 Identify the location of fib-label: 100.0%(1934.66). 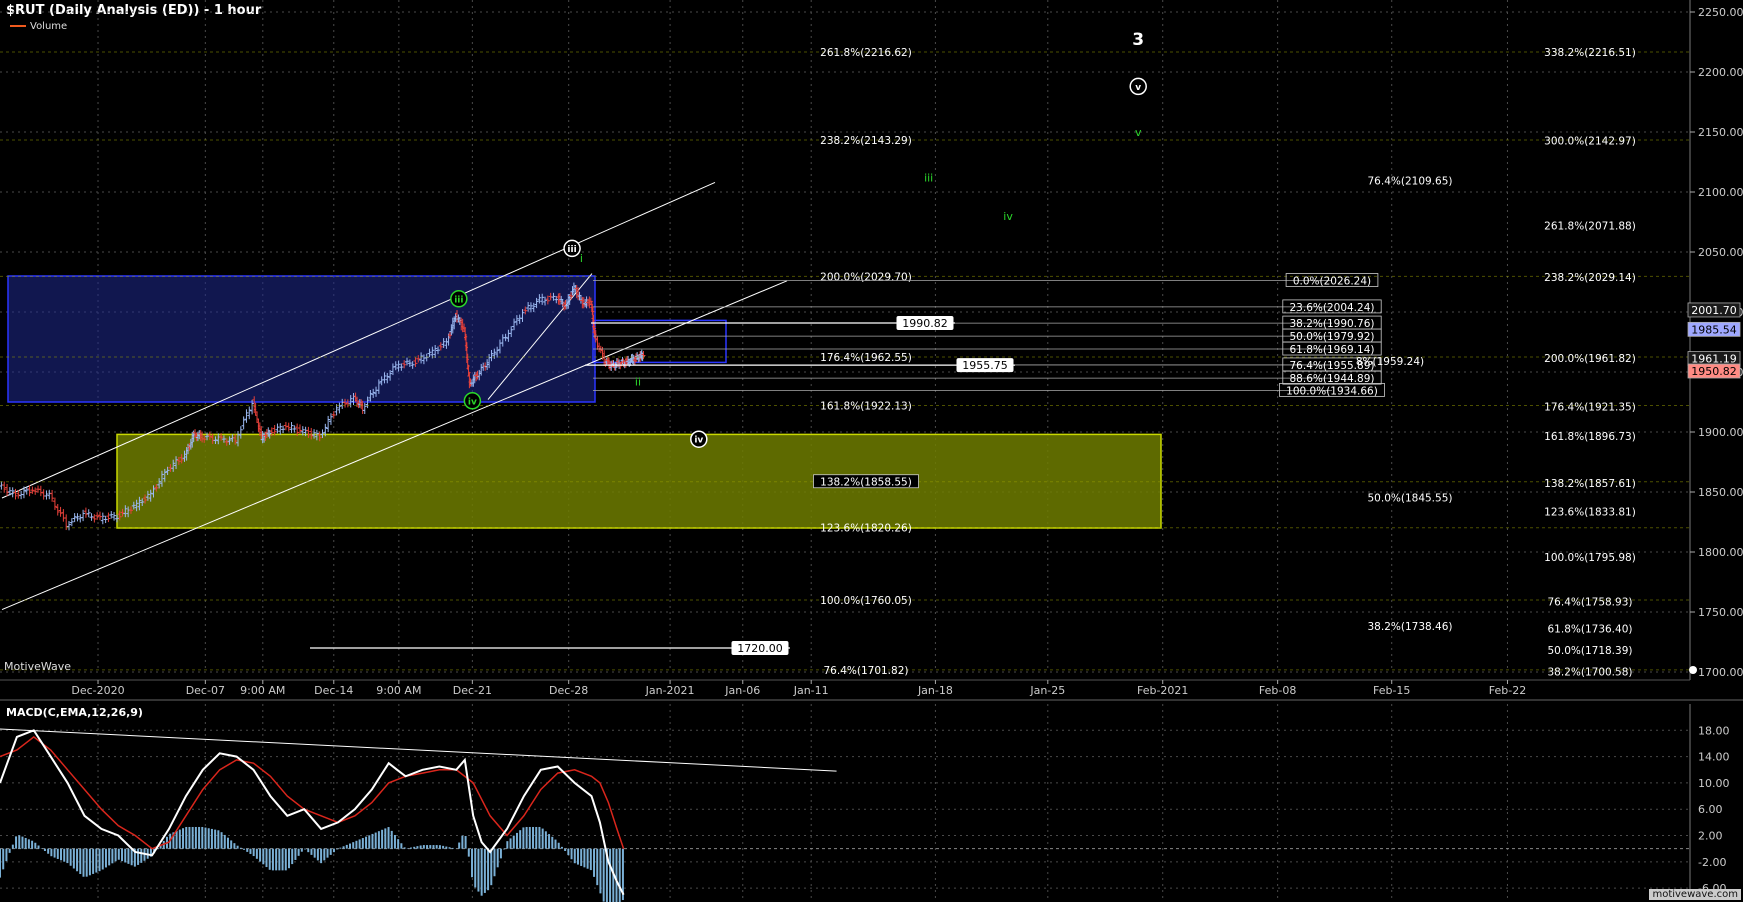
(1332, 391).